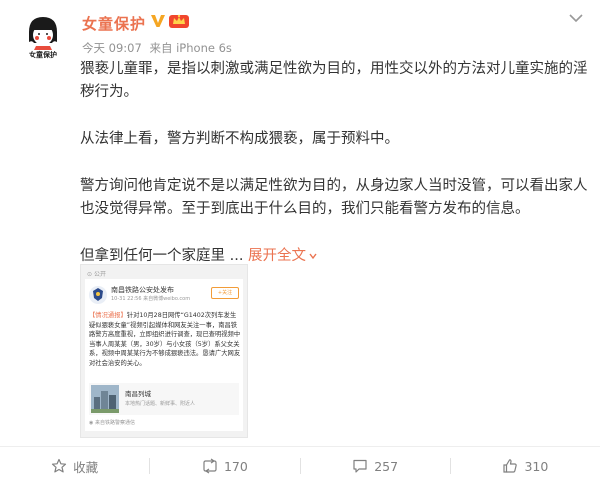 The image size is (600, 485). Describe the element at coordinates (43, 35) in the screenshot. I see `avatar: 女童保护` at that location.